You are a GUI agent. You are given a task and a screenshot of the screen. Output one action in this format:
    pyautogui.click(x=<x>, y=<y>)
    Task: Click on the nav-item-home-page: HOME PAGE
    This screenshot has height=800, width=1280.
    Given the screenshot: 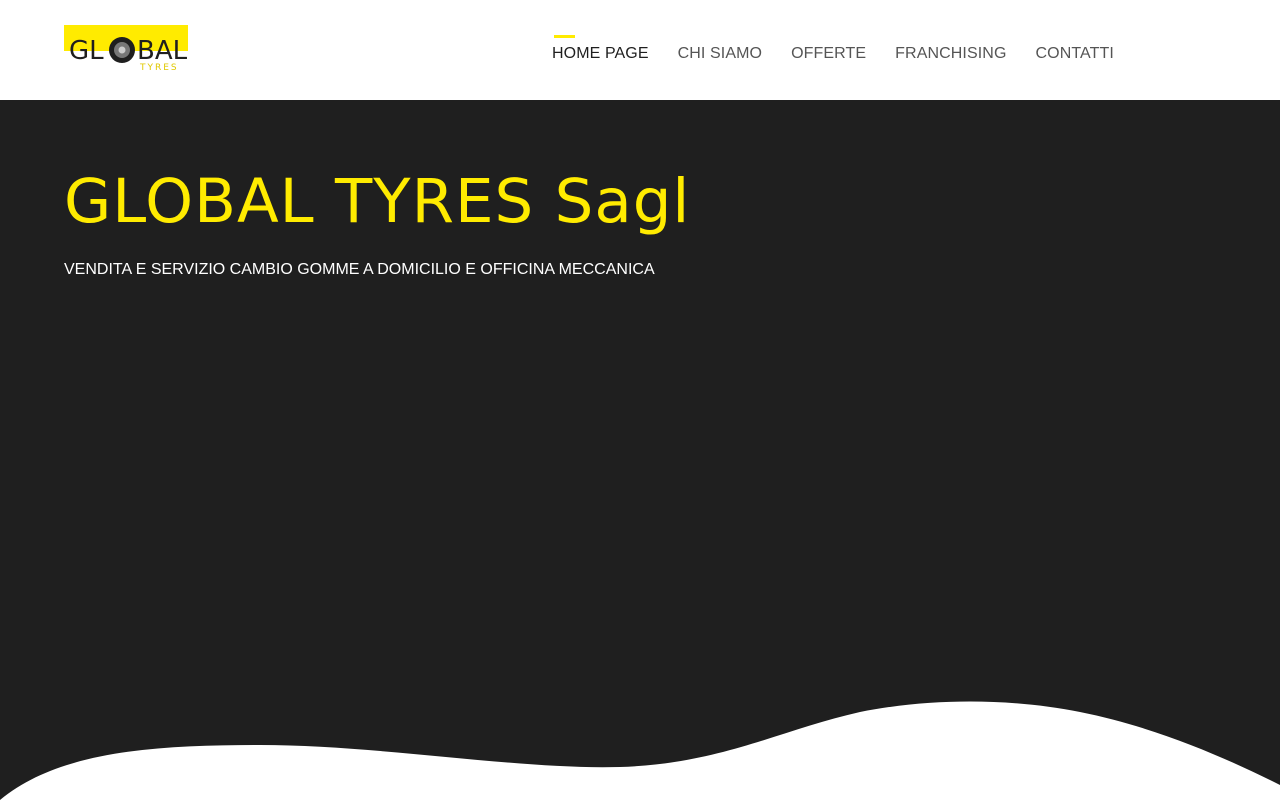 What is the action you would take?
    pyautogui.click(x=600, y=49)
    